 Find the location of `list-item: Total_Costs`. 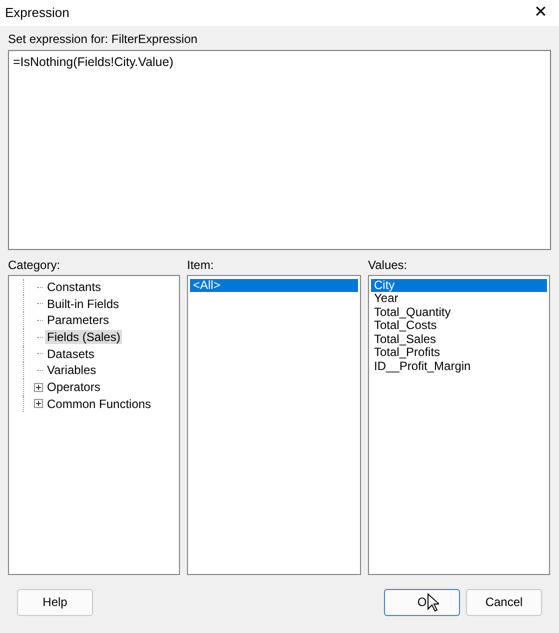

list-item: Total_Costs is located at coordinates (459, 326).